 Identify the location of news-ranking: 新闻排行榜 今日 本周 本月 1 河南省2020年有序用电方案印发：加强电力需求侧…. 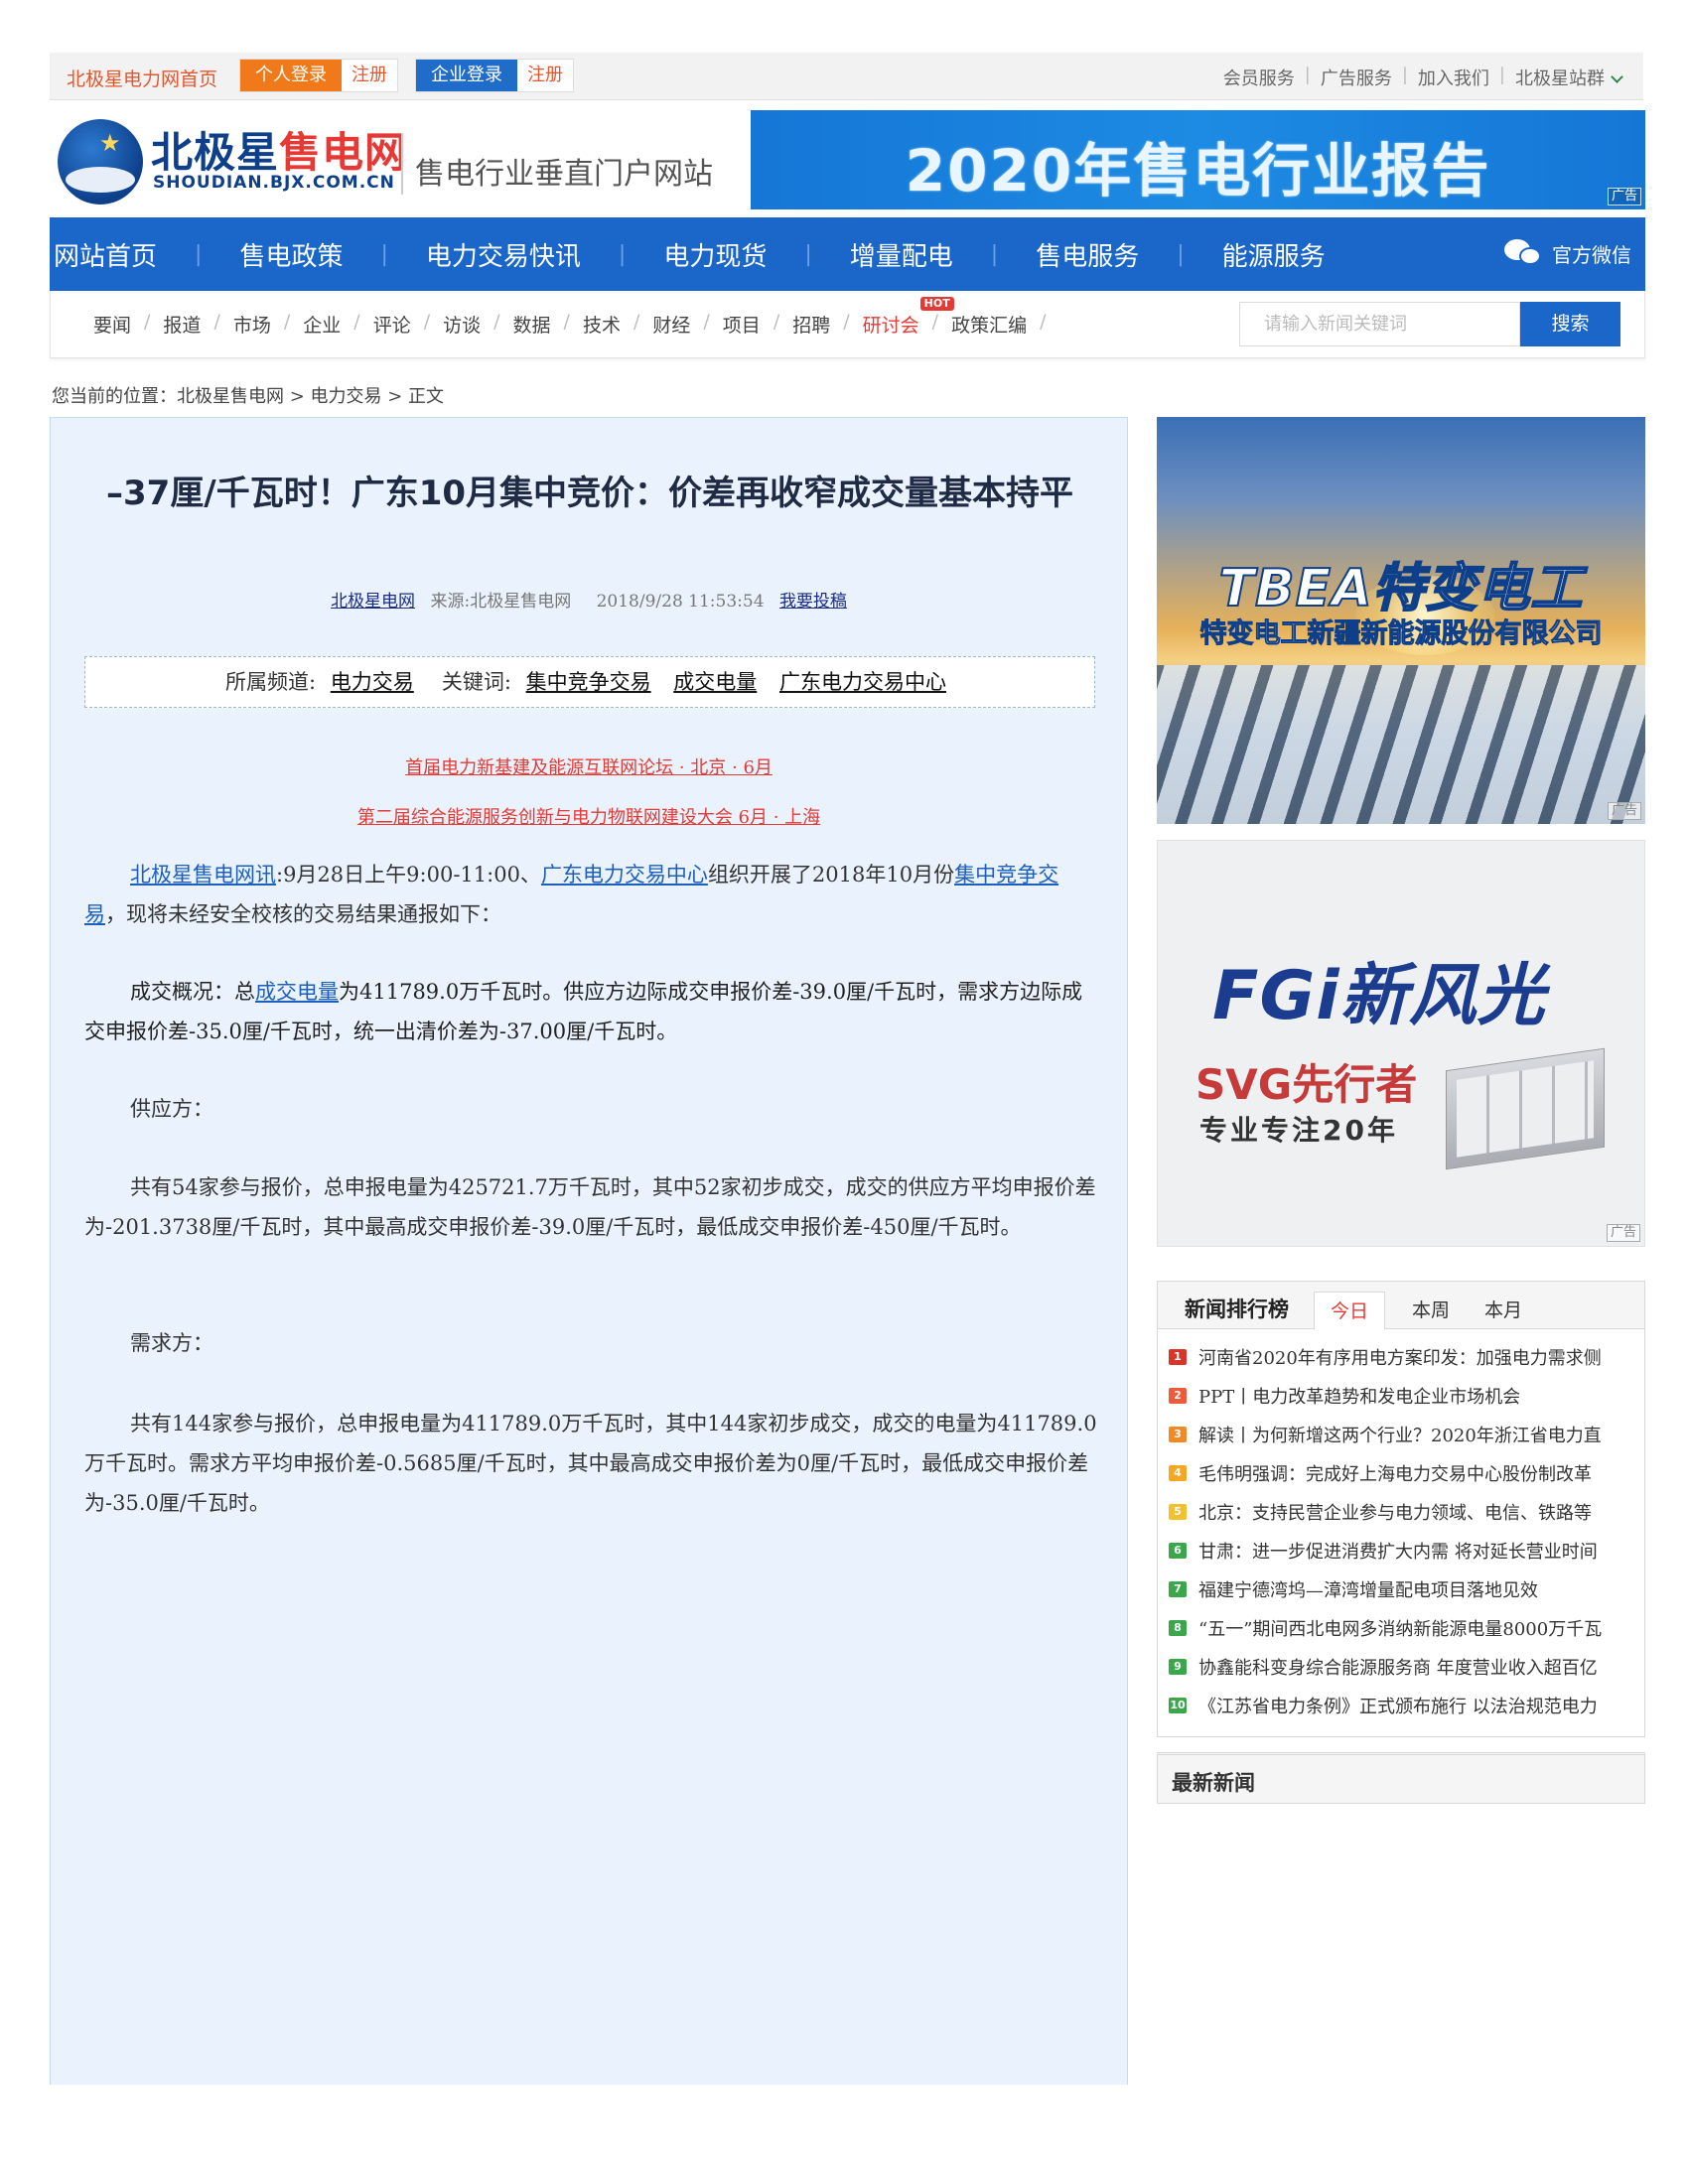
(1401, 1509).